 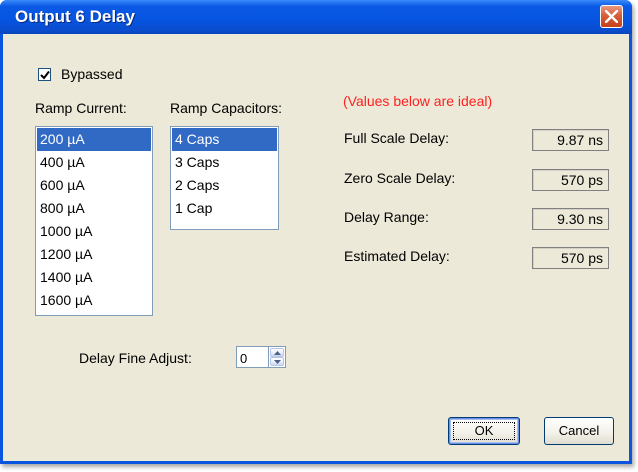 I want to click on checkmark-icon, so click(x=45, y=75).